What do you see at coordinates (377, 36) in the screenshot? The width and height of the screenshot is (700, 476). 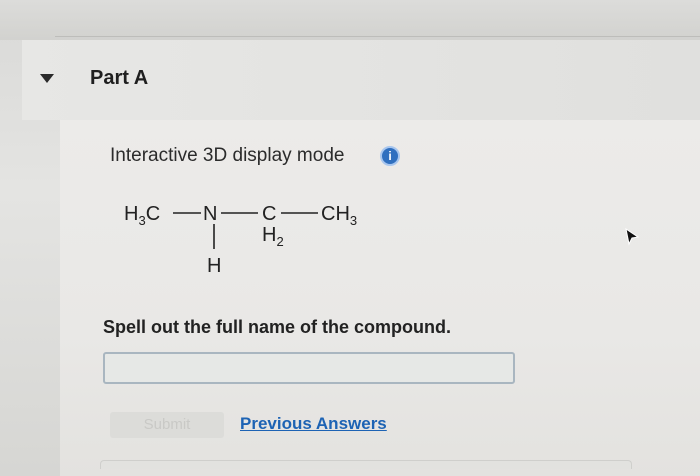 I see `divider` at bounding box center [377, 36].